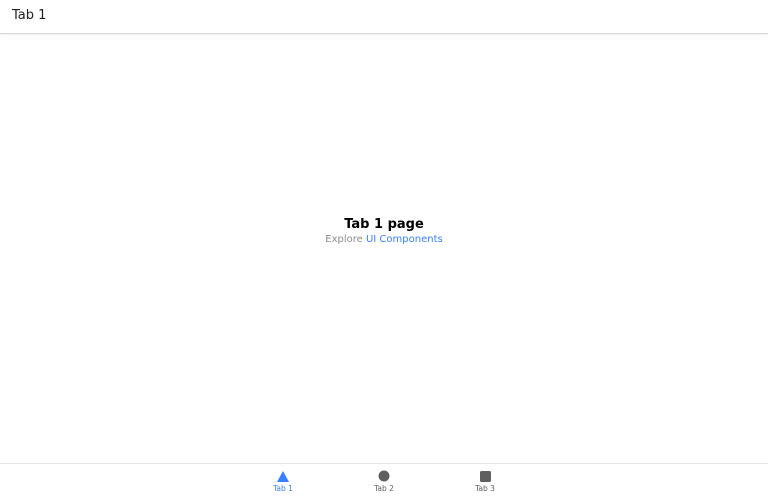 The height and width of the screenshot is (497, 768). I want to click on tab-1-label: Tab 1, so click(283, 488).